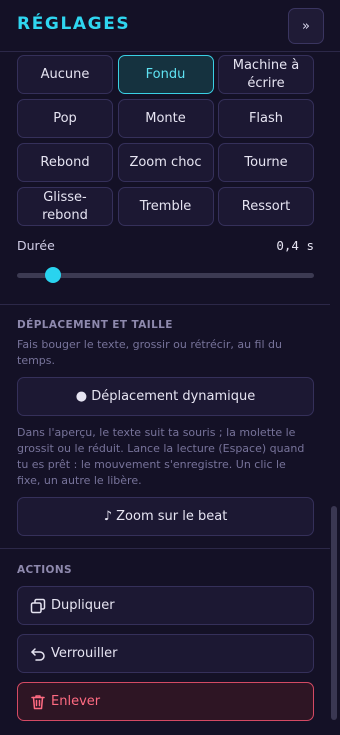 This screenshot has width=340, height=735. What do you see at coordinates (38, 702) in the screenshot?
I see `trash-icon` at bounding box center [38, 702].